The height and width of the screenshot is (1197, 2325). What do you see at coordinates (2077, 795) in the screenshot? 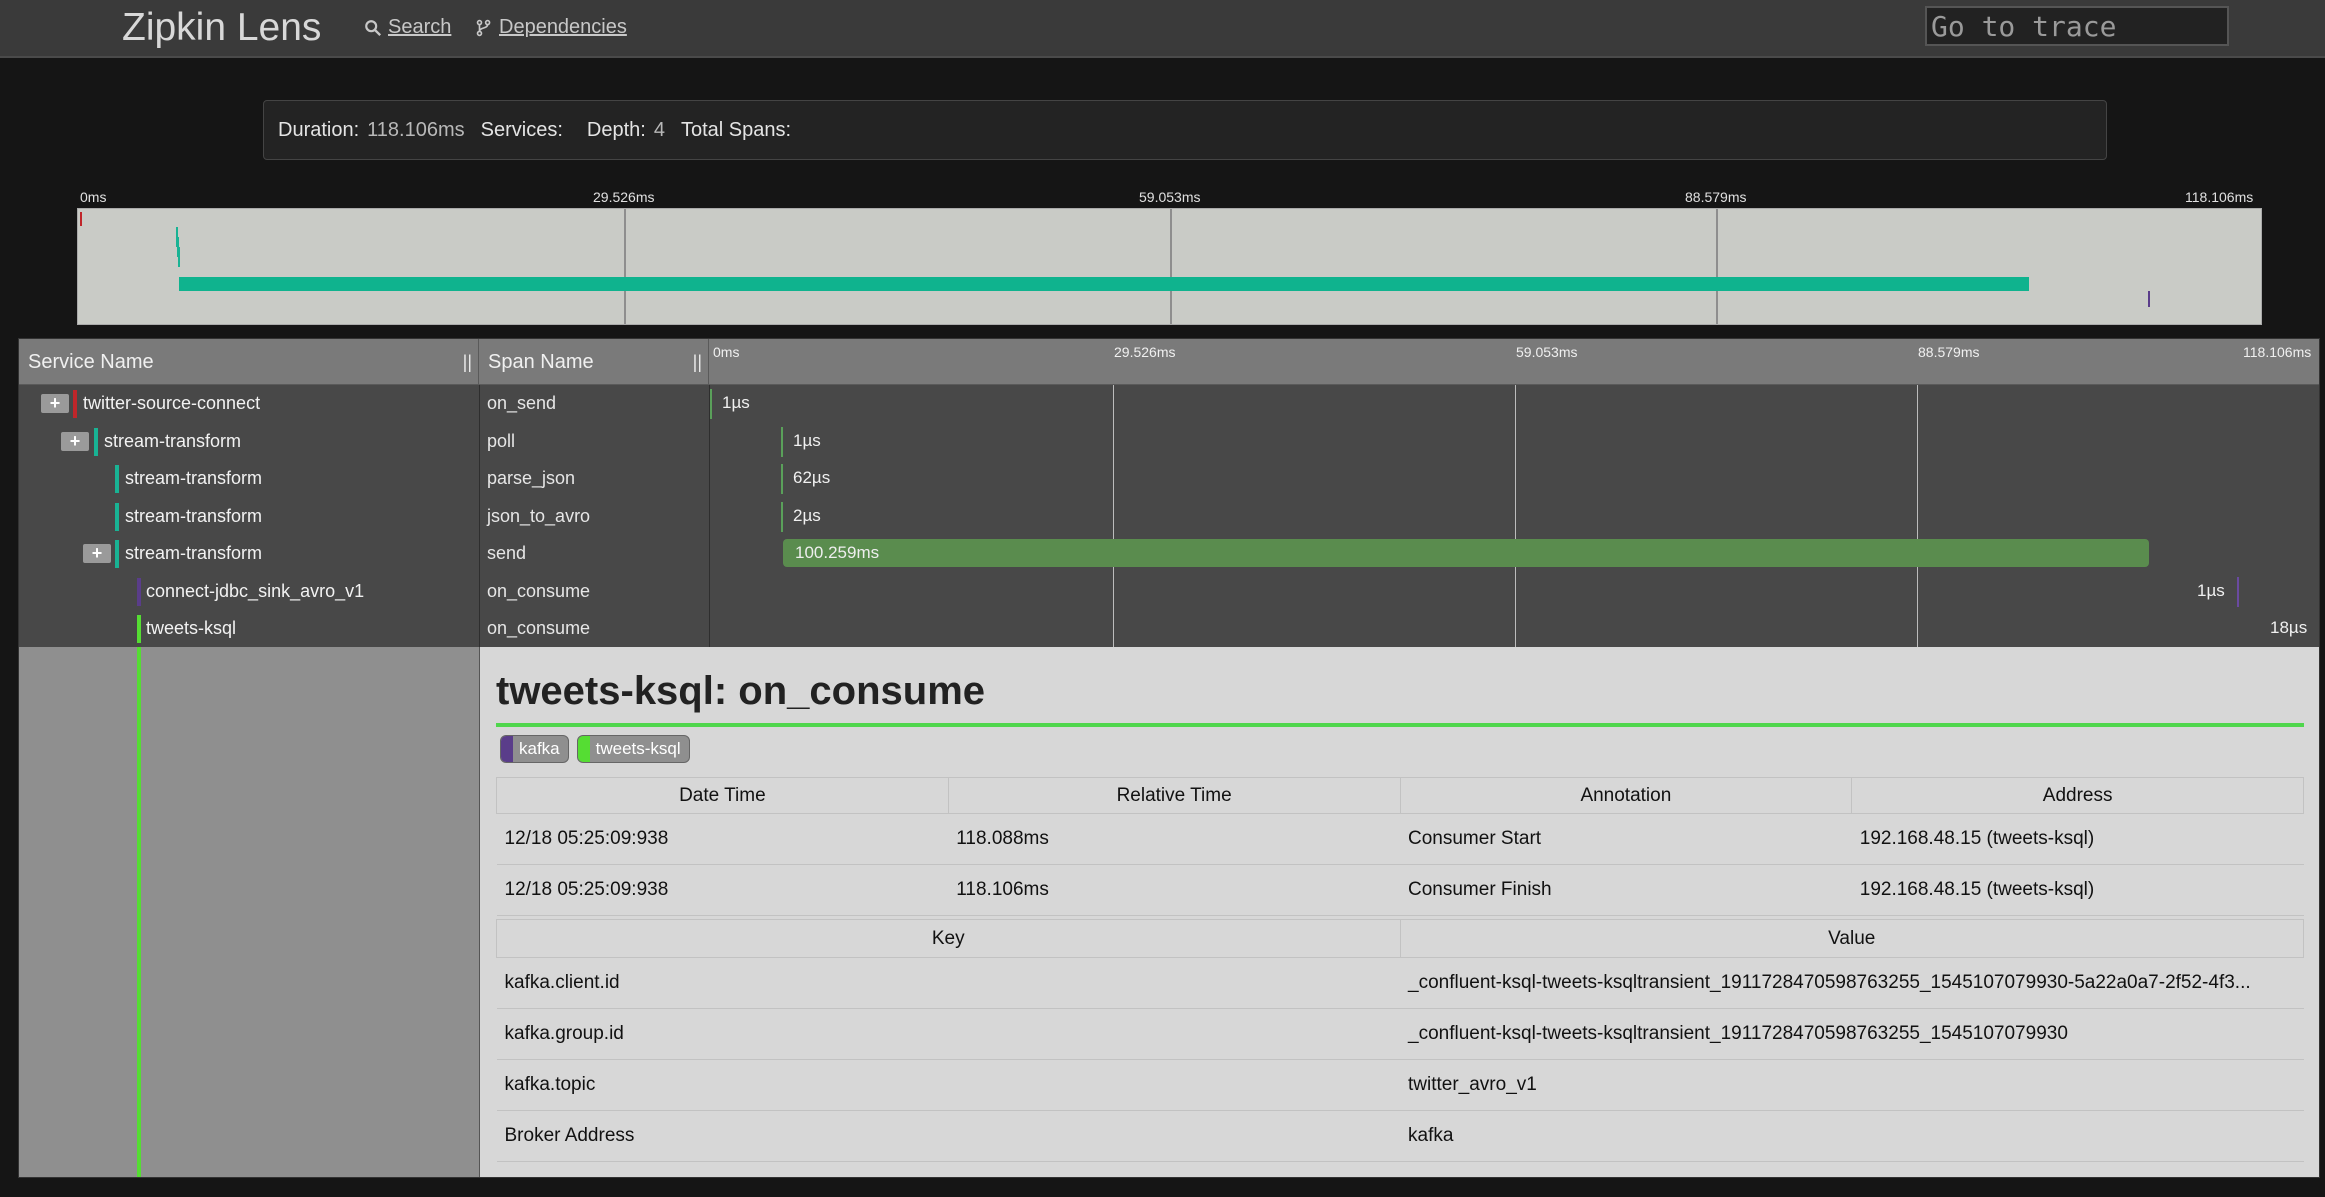
I see `column-header: Address` at bounding box center [2077, 795].